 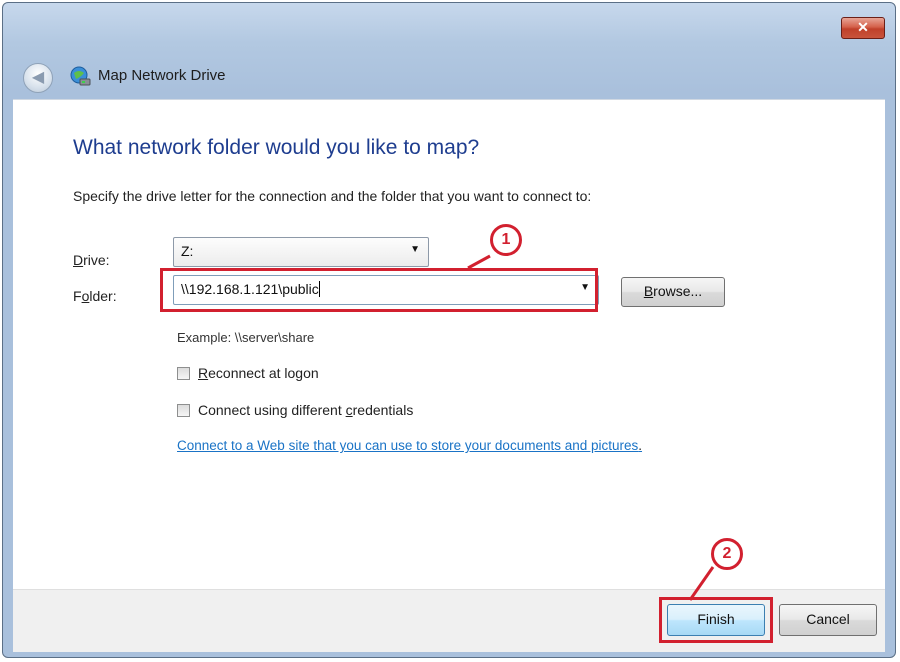 I want to click on folder-input: \\192.168.1.121\public ▼, so click(x=386, y=290).